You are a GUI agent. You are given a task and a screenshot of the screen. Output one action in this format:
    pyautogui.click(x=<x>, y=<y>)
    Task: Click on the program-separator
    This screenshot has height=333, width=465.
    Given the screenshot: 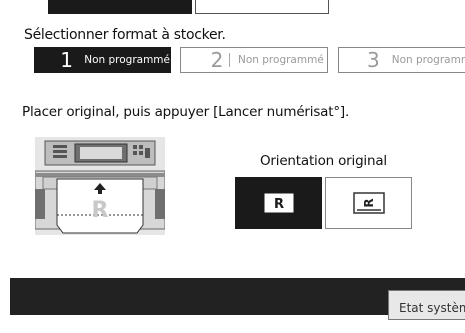 What is the action you would take?
    pyautogui.click(x=229, y=60)
    